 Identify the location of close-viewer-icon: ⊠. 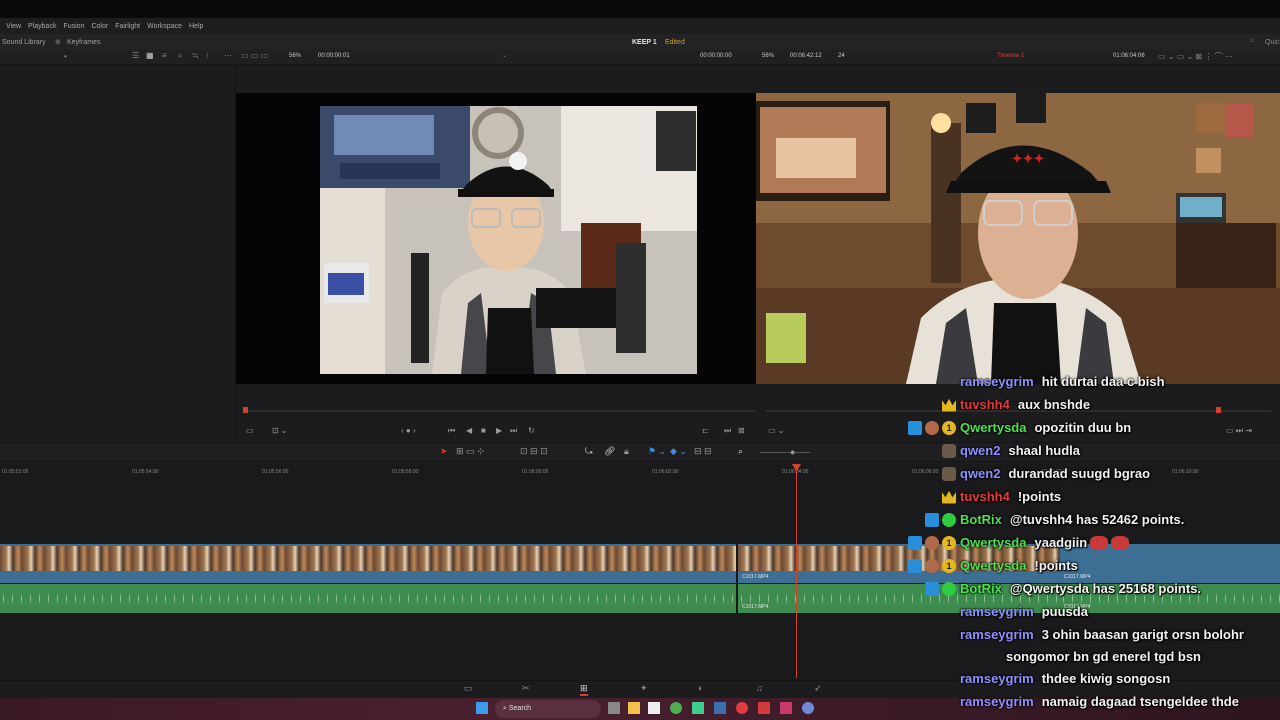
(741, 430).